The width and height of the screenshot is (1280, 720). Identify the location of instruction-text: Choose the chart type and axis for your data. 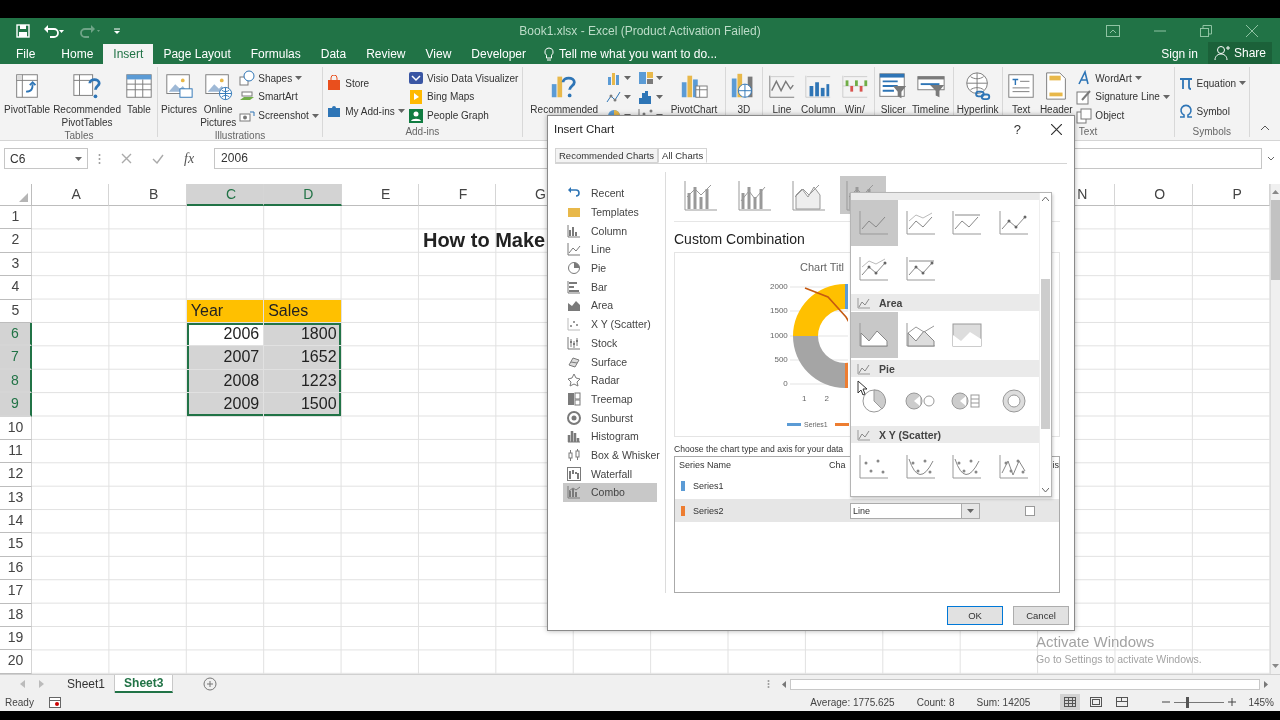
(759, 449).